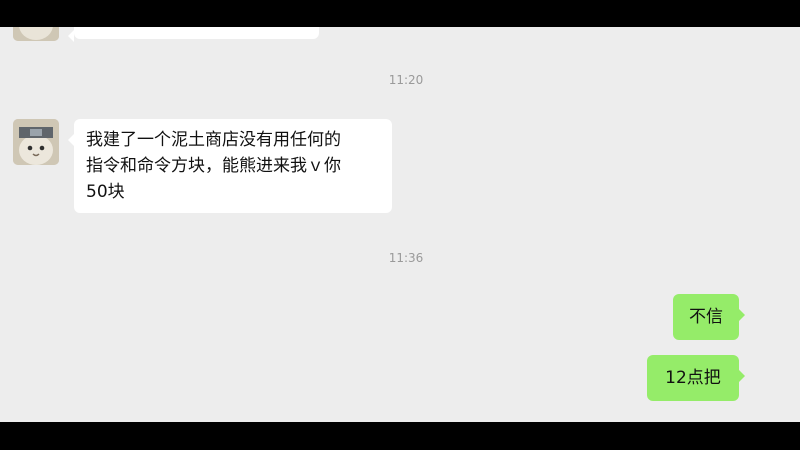  What do you see at coordinates (693, 378) in the screenshot?
I see `message-text: 12点把` at bounding box center [693, 378].